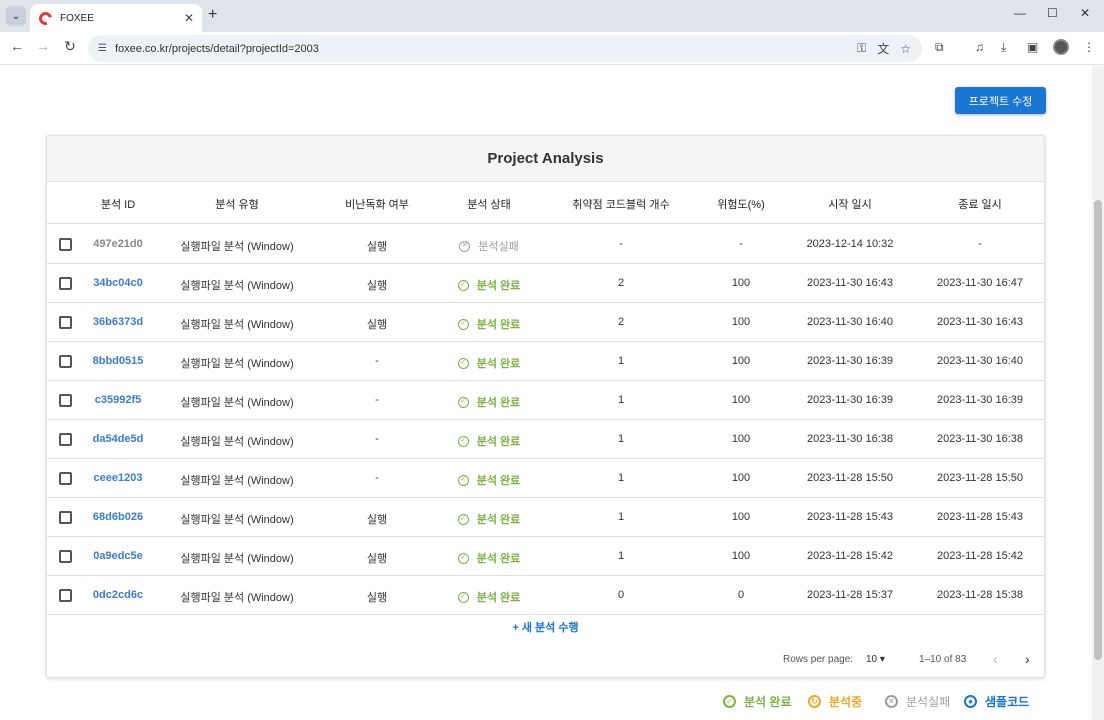 The width and height of the screenshot is (1104, 720). Describe the element at coordinates (377, 204) in the screenshot. I see `column-header-deobf: 비난독화 여부` at that location.